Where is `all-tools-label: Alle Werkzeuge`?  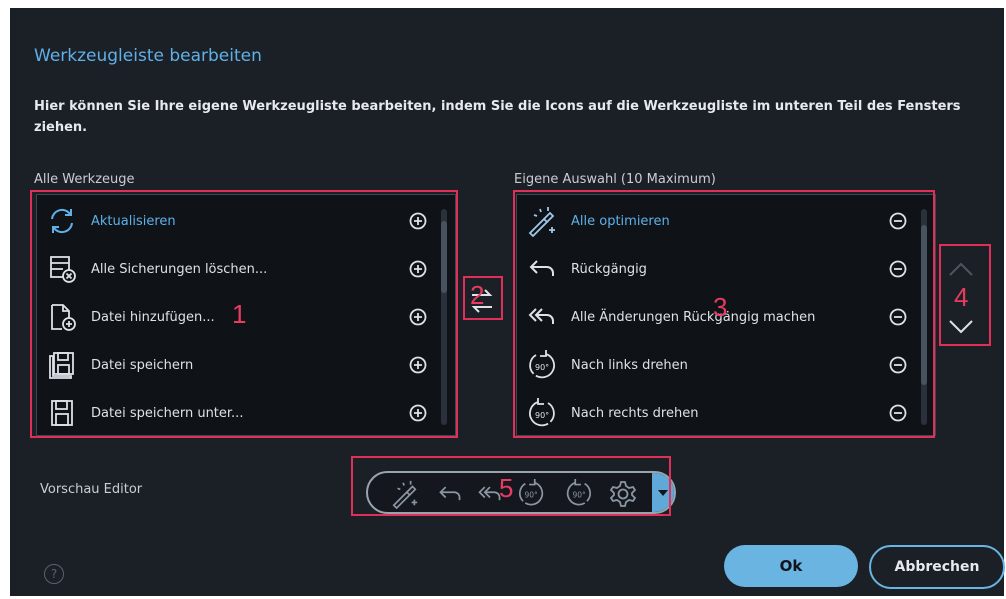
all-tools-label: Alle Werkzeuge is located at coordinates (84, 179).